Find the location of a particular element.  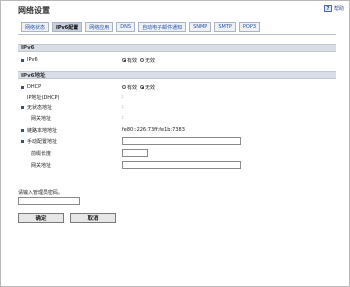

ipv6-label: IPv6 is located at coordinates (32, 60).